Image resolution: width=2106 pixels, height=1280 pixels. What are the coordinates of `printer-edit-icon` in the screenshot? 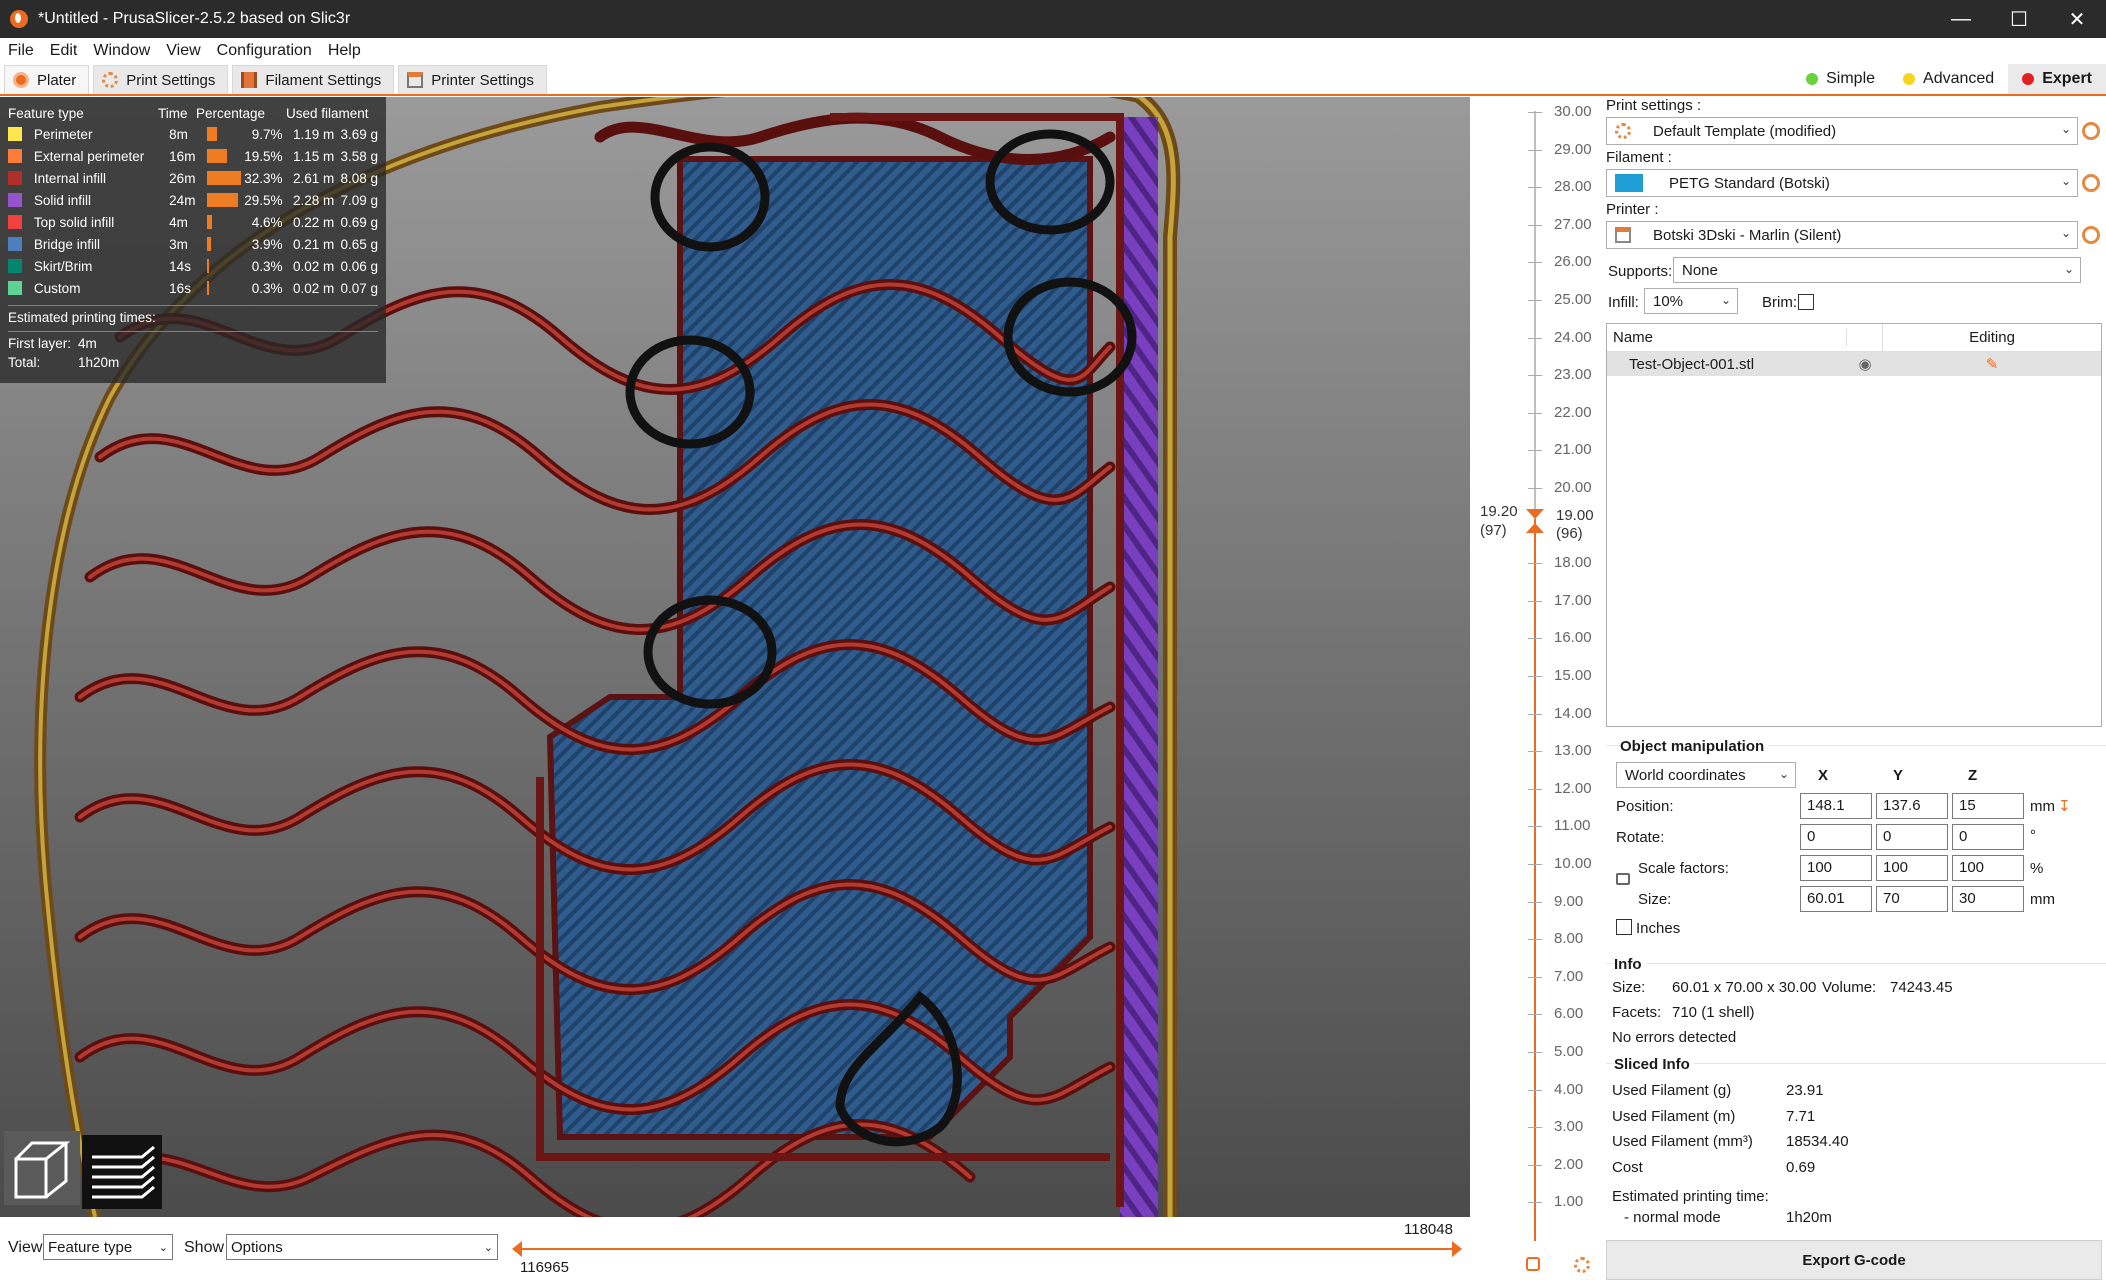 It's located at (2091, 235).